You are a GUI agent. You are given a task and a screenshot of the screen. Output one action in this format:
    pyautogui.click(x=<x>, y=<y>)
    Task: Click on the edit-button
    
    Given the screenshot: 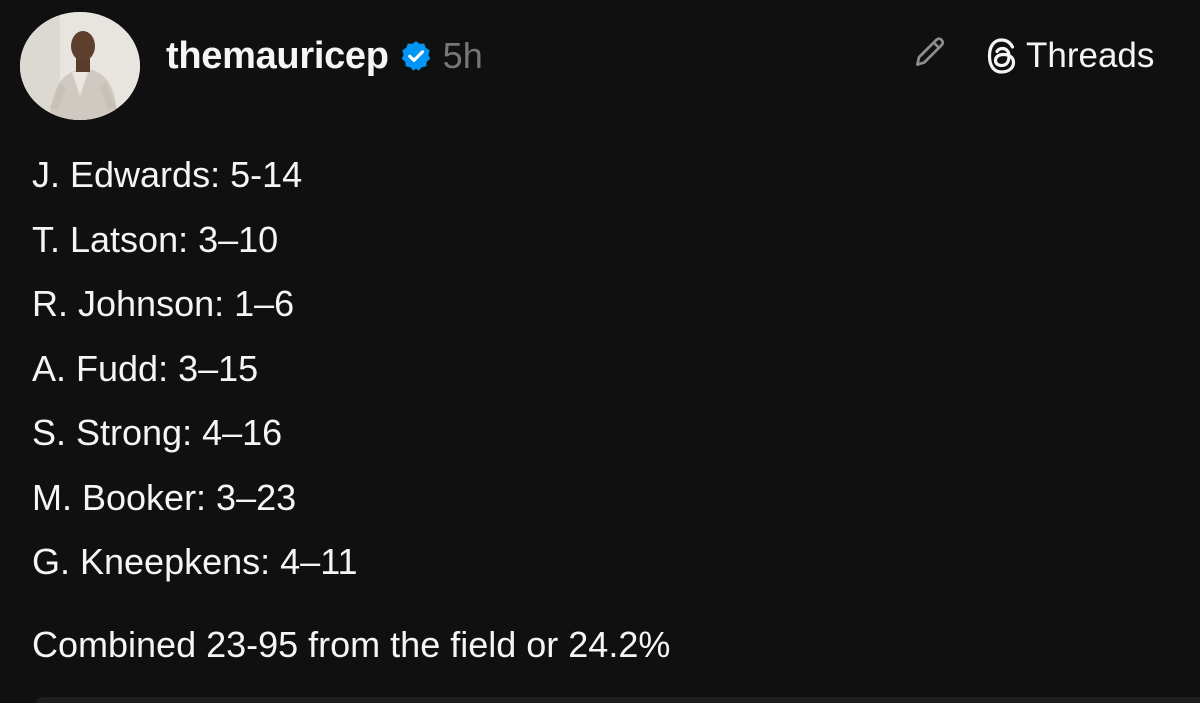 What is the action you would take?
    pyautogui.click(x=930, y=54)
    